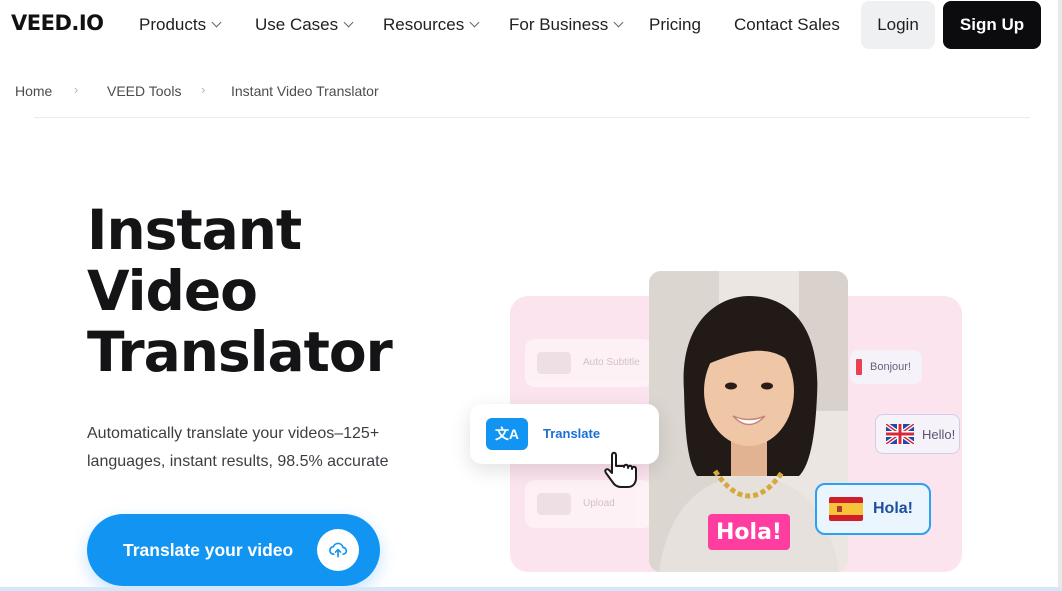  I want to click on breadcrumb-home: Home, so click(33, 91).